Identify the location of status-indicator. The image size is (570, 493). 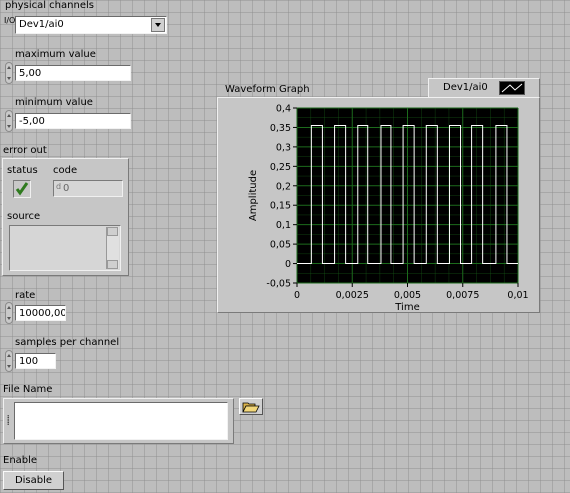
(22, 189).